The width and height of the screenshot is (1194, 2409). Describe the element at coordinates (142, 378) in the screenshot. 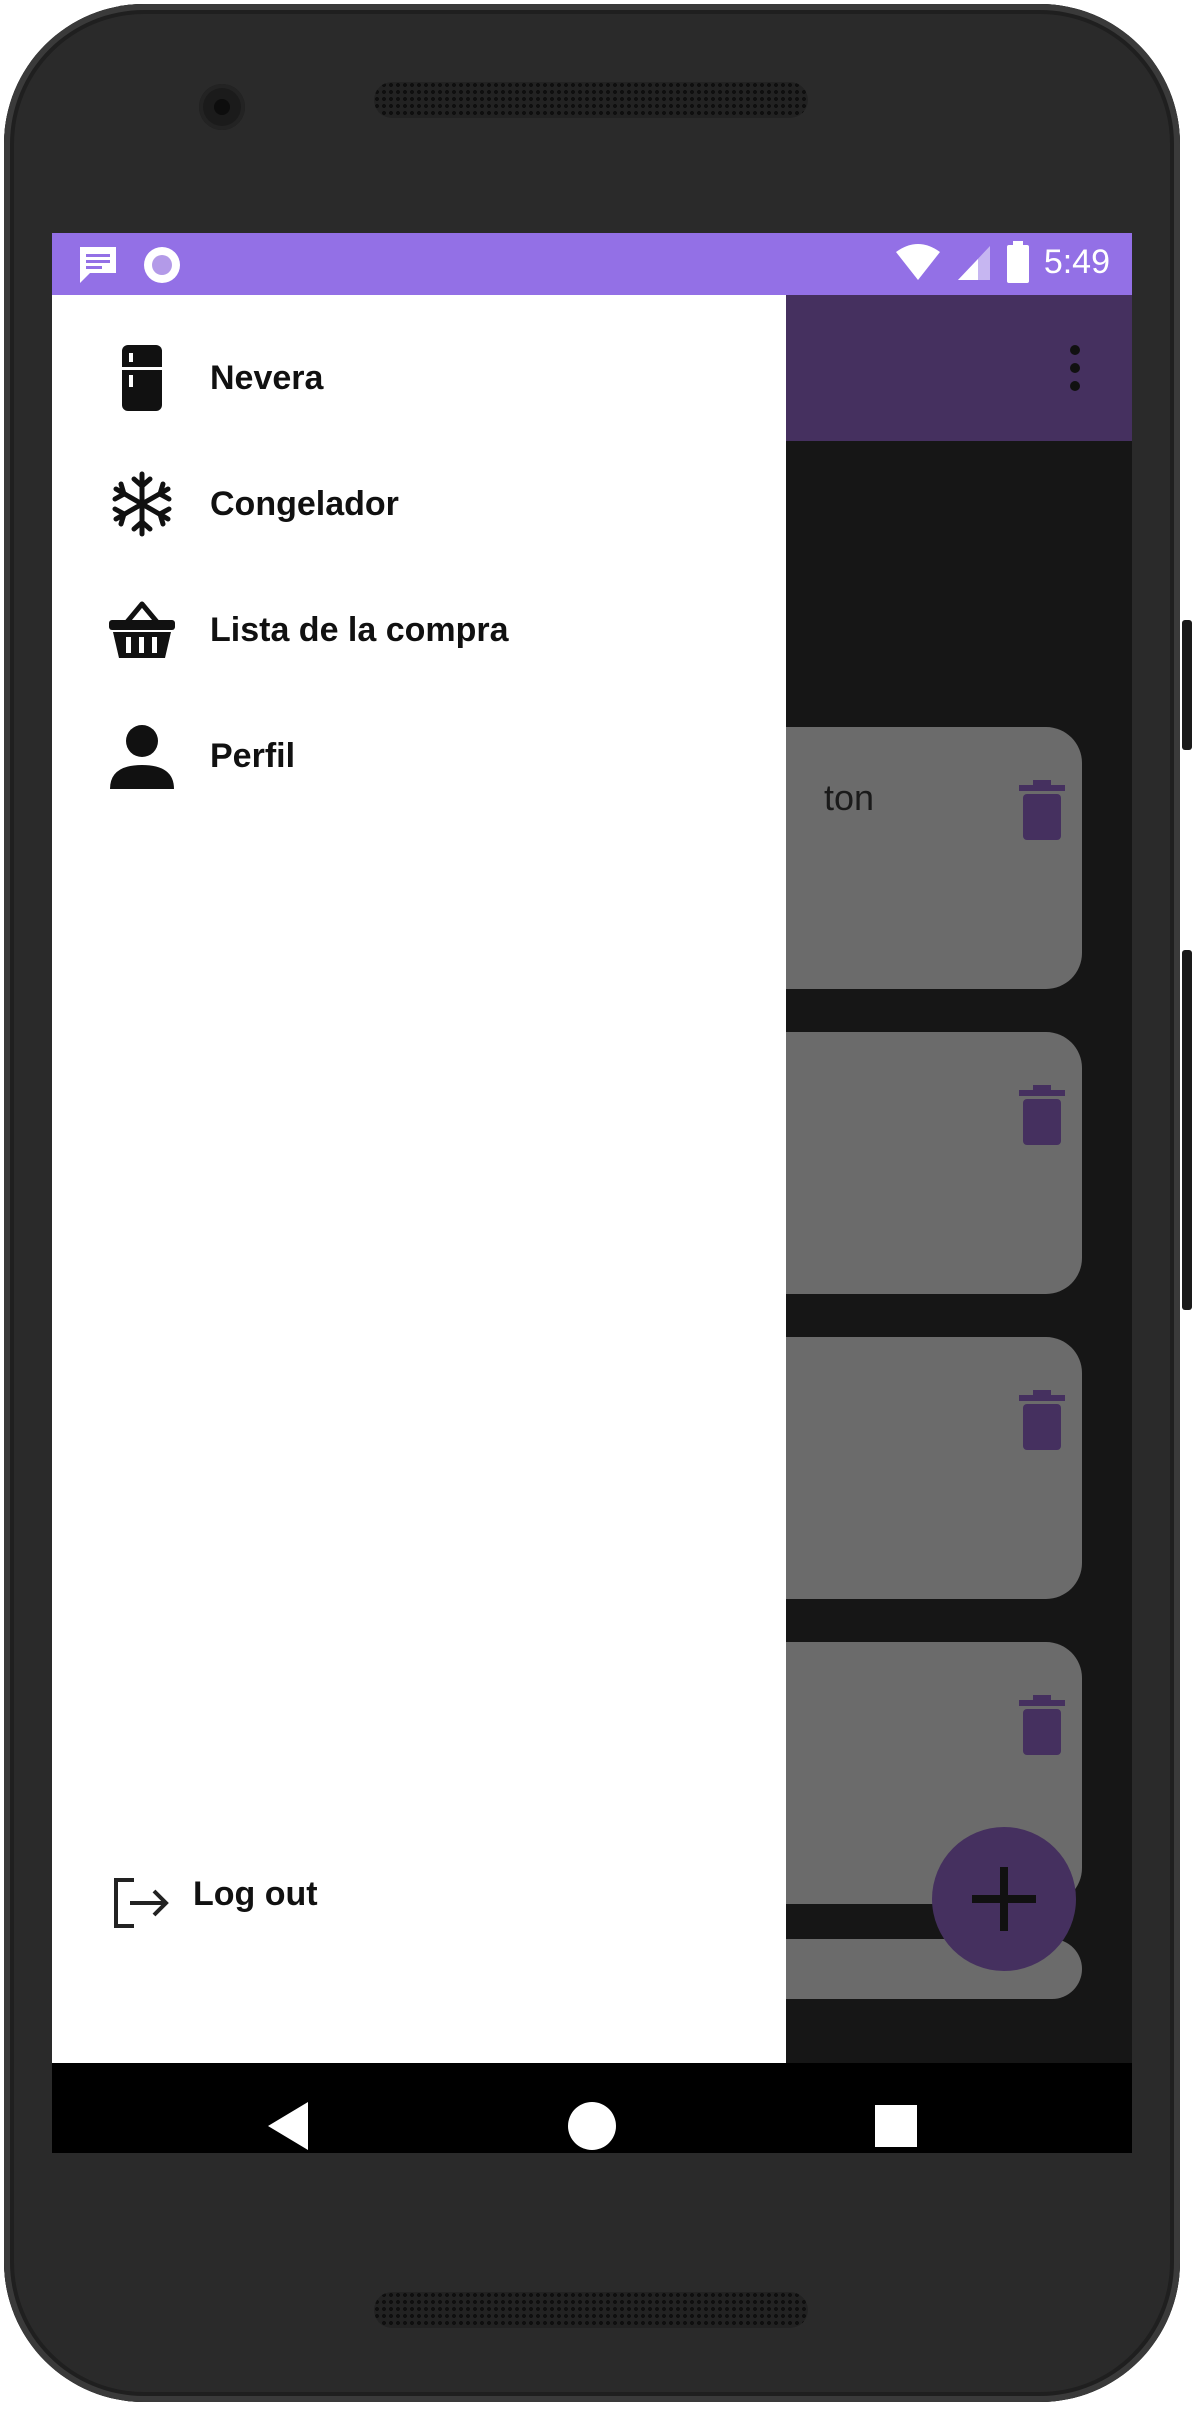

I see `fridge-icon` at that location.